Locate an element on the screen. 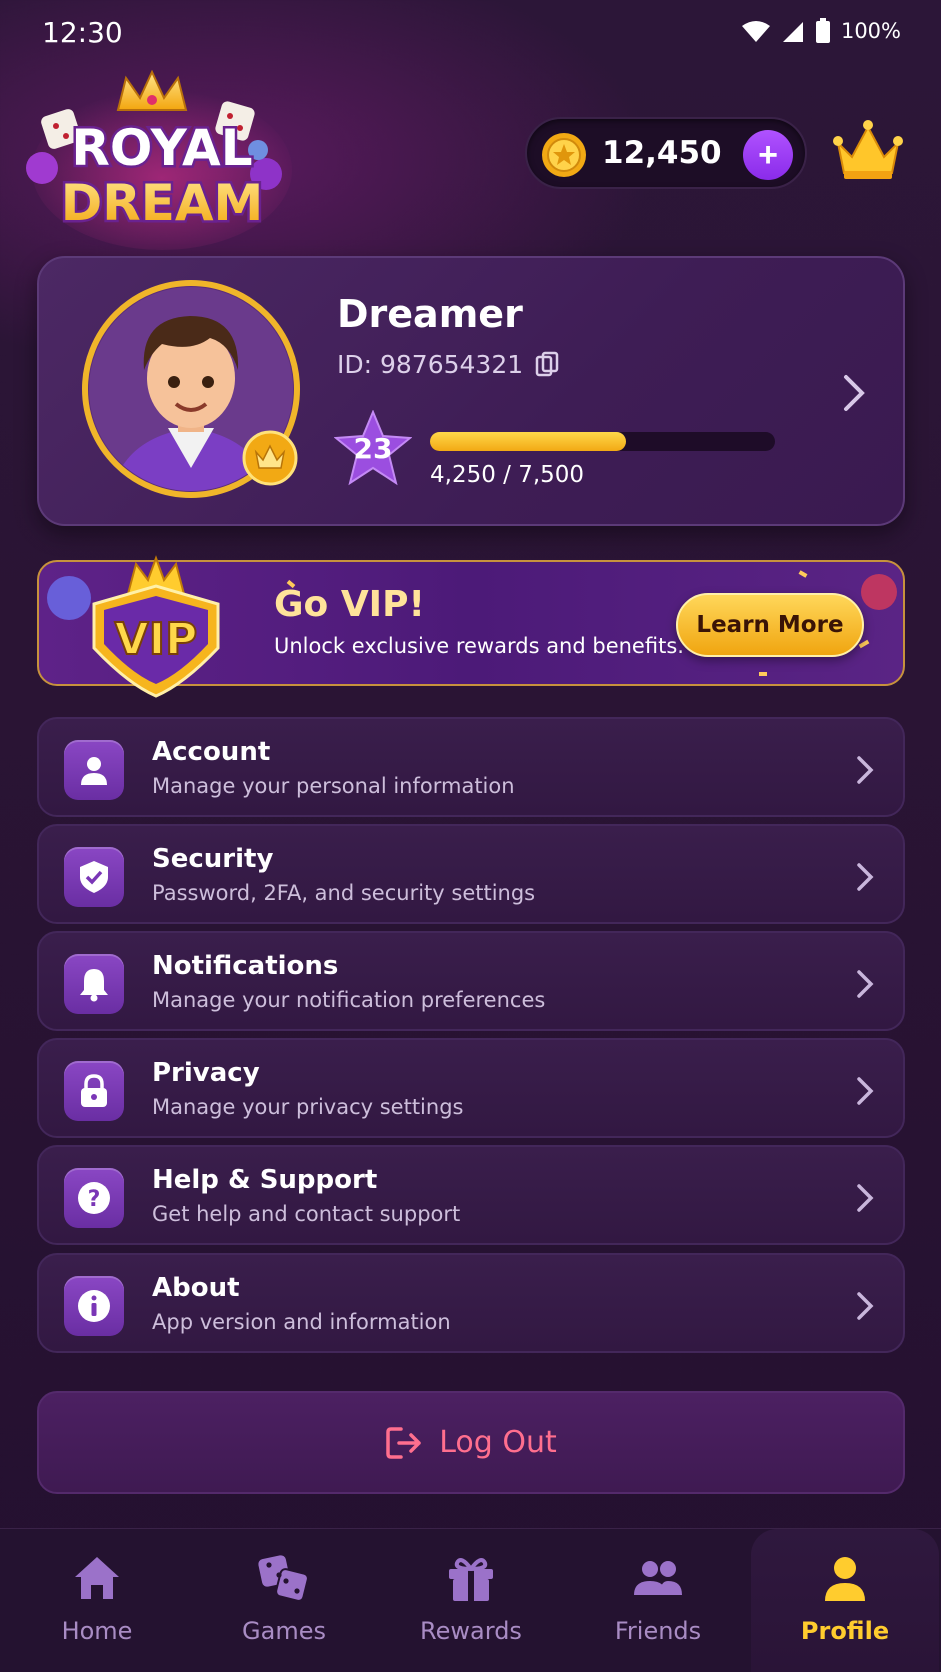 The width and height of the screenshot is (941, 1672). vip-title: Go VIP! is located at coordinates (349, 604).